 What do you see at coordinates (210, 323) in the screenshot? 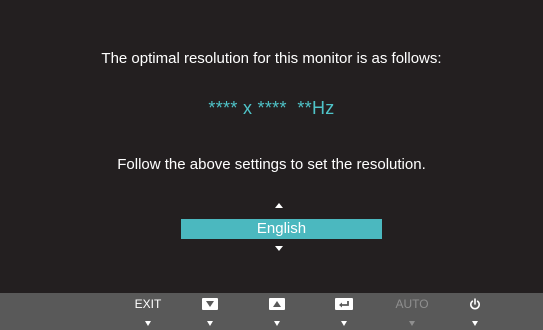
I see `down-pointer-icon` at bounding box center [210, 323].